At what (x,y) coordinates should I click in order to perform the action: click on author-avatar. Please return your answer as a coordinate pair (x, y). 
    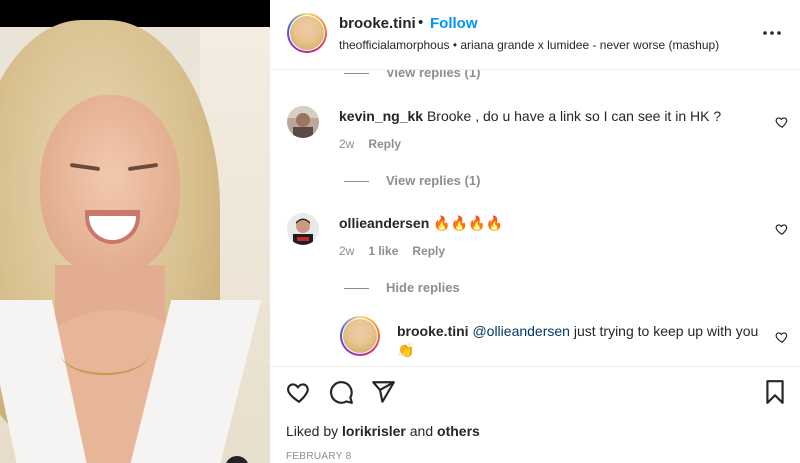
    Looking at the image, I should click on (307, 33).